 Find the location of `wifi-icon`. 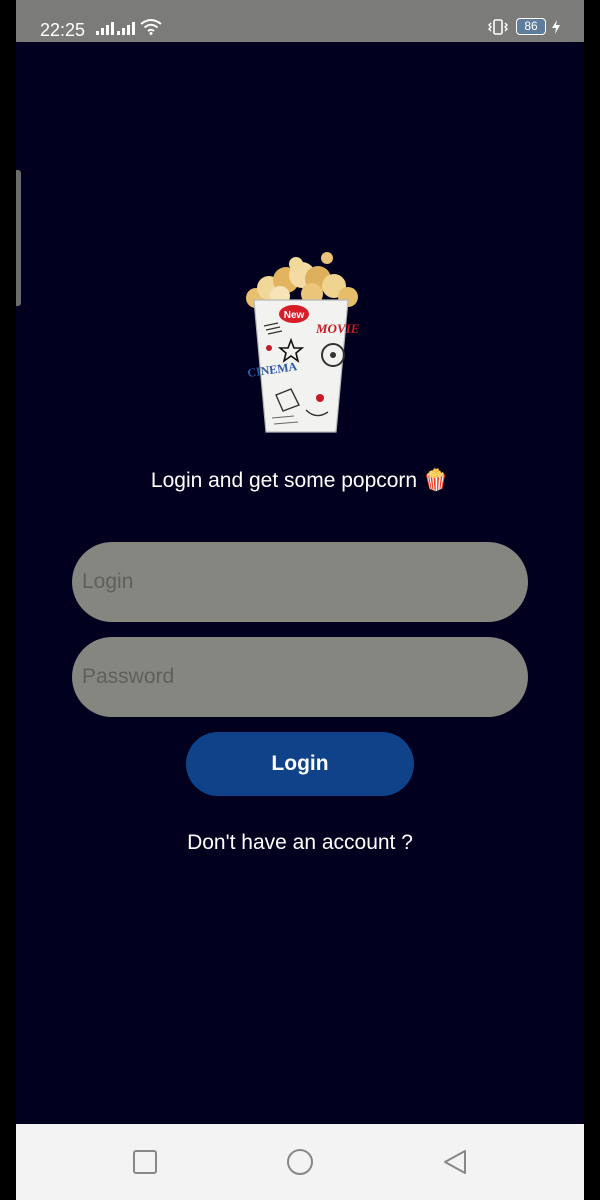

wifi-icon is located at coordinates (151, 27).